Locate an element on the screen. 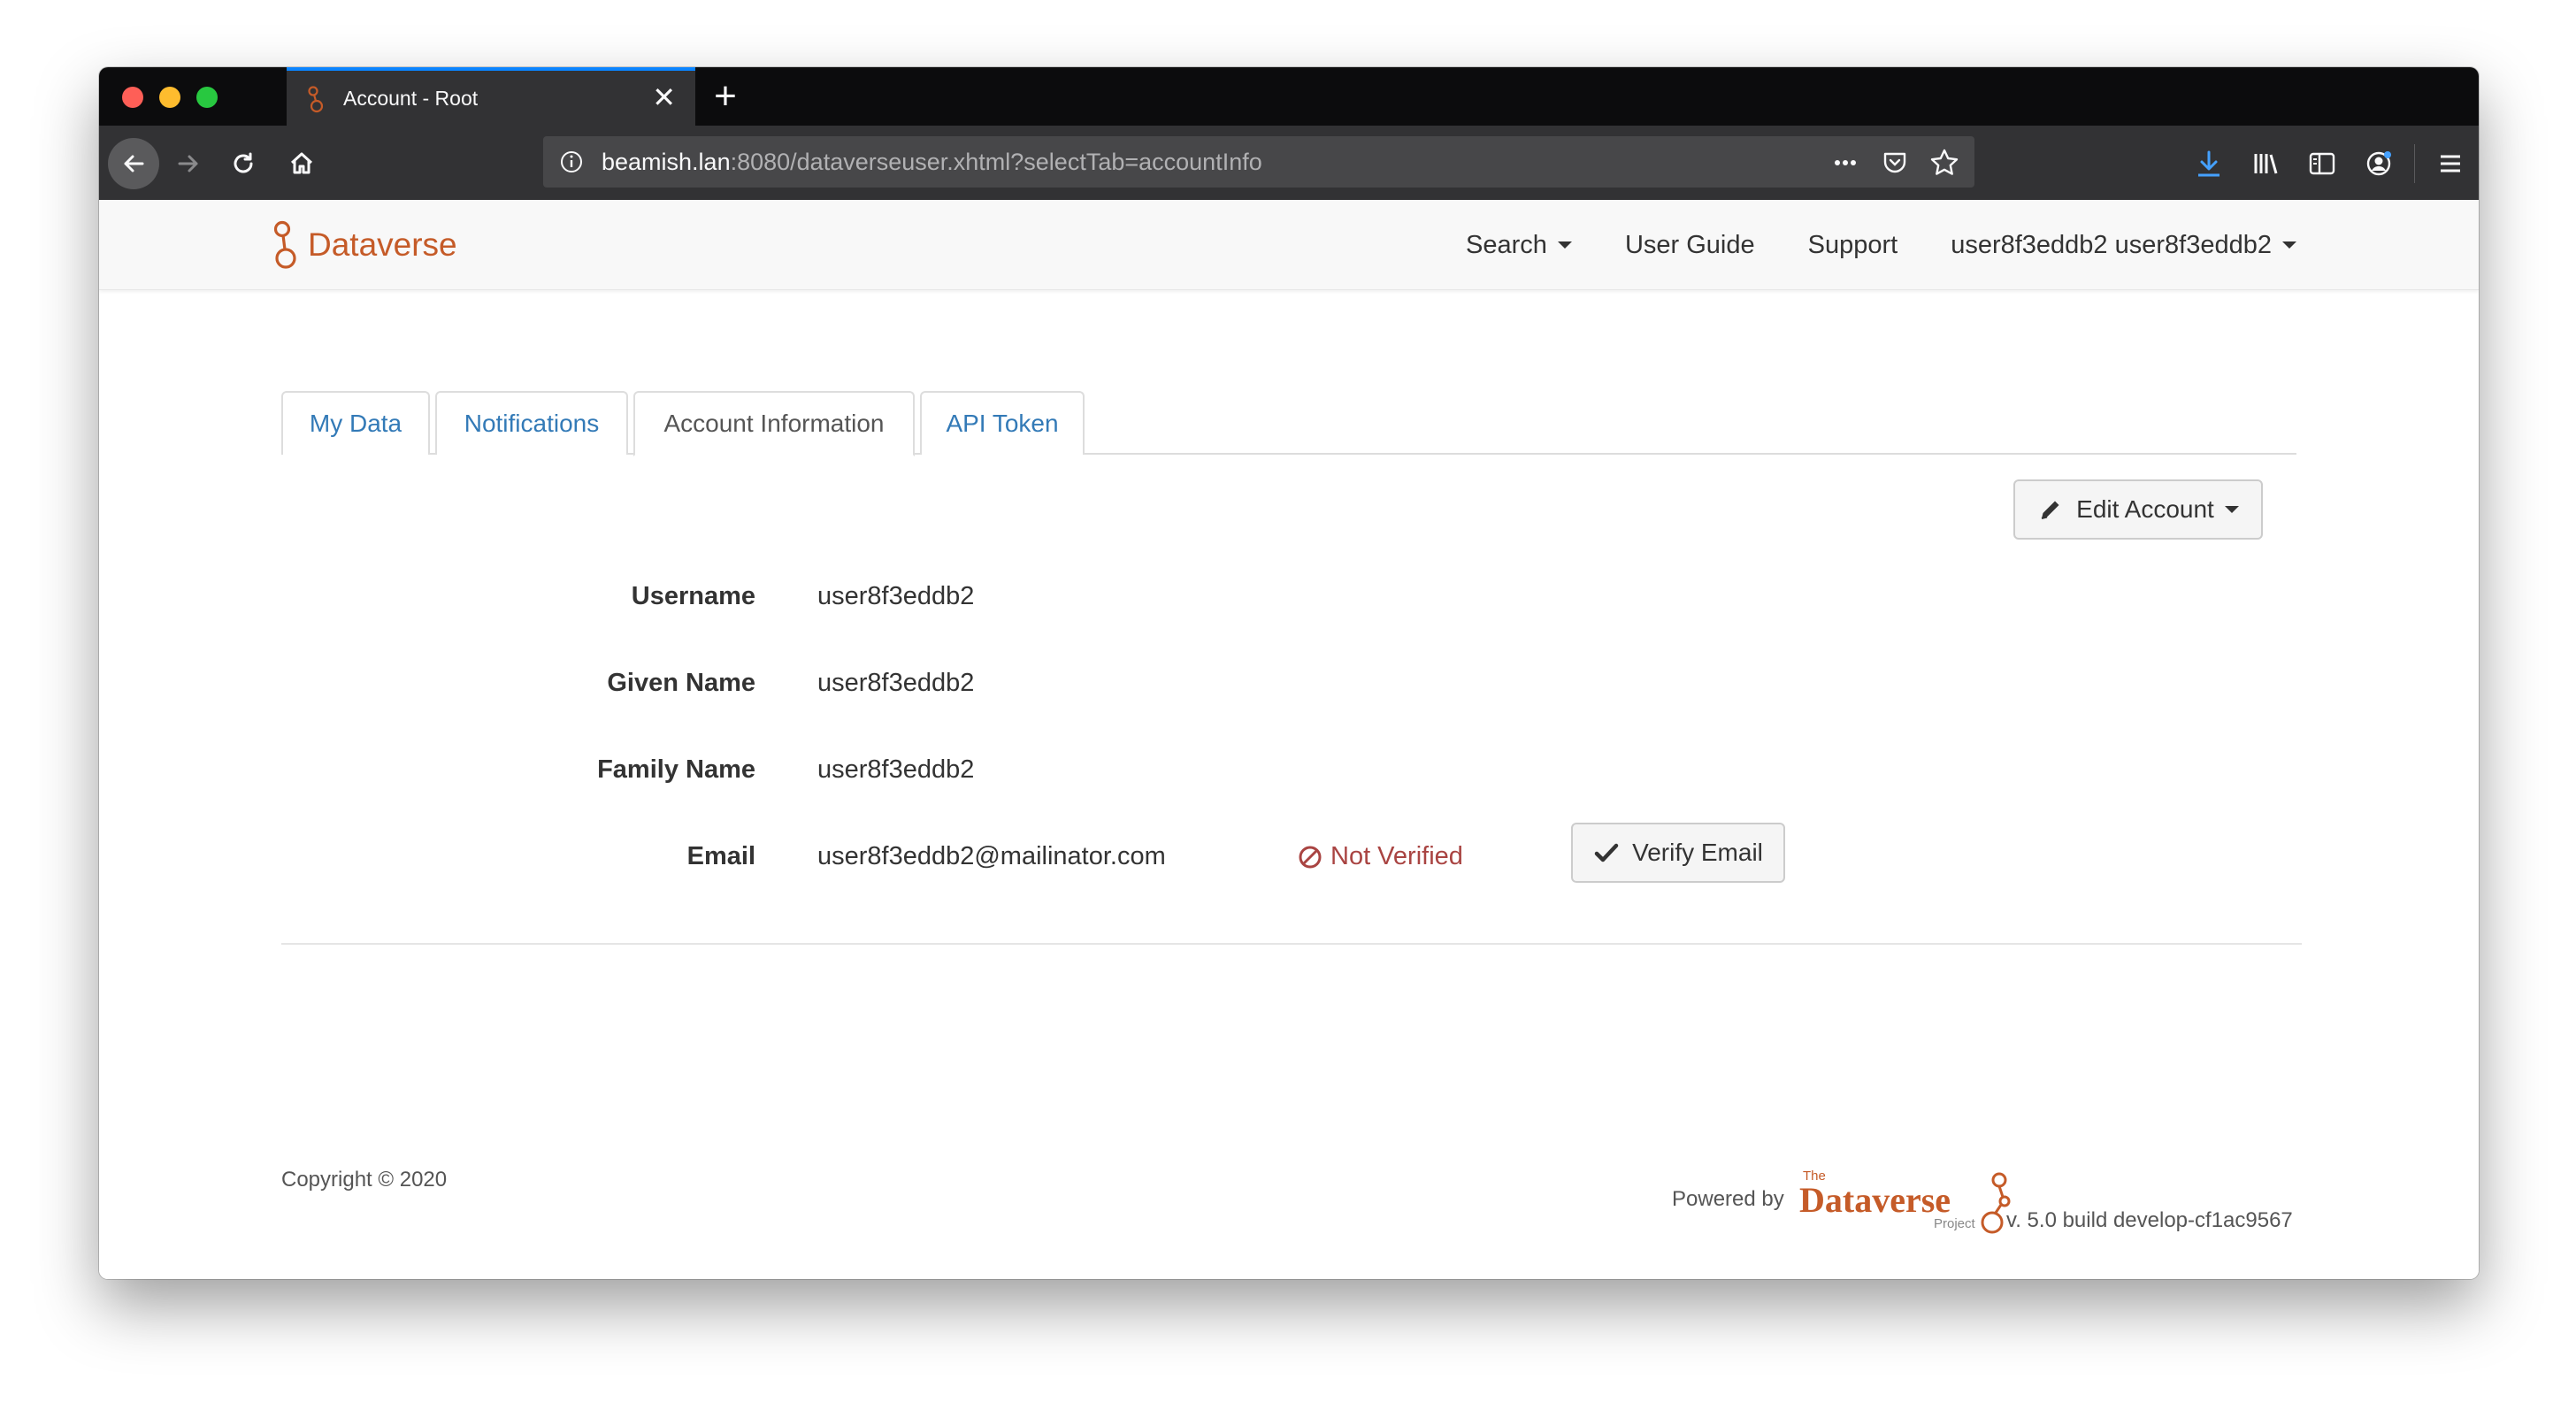 The image size is (2576, 1410). nav-user-guide-link: User Guide is located at coordinates (1690, 245).